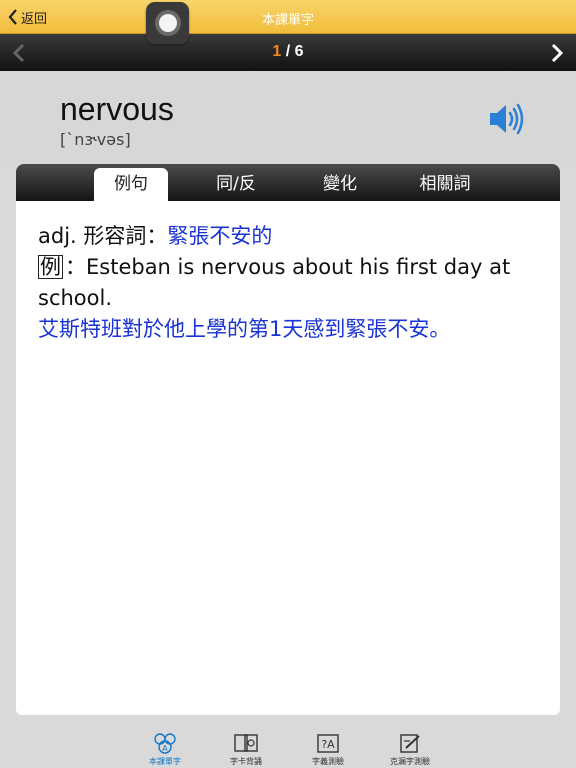  What do you see at coordinates (328, 761) in the screenshot?
I see `bottom-tab-label: 字義測驗` at bounding box center [328, 761].